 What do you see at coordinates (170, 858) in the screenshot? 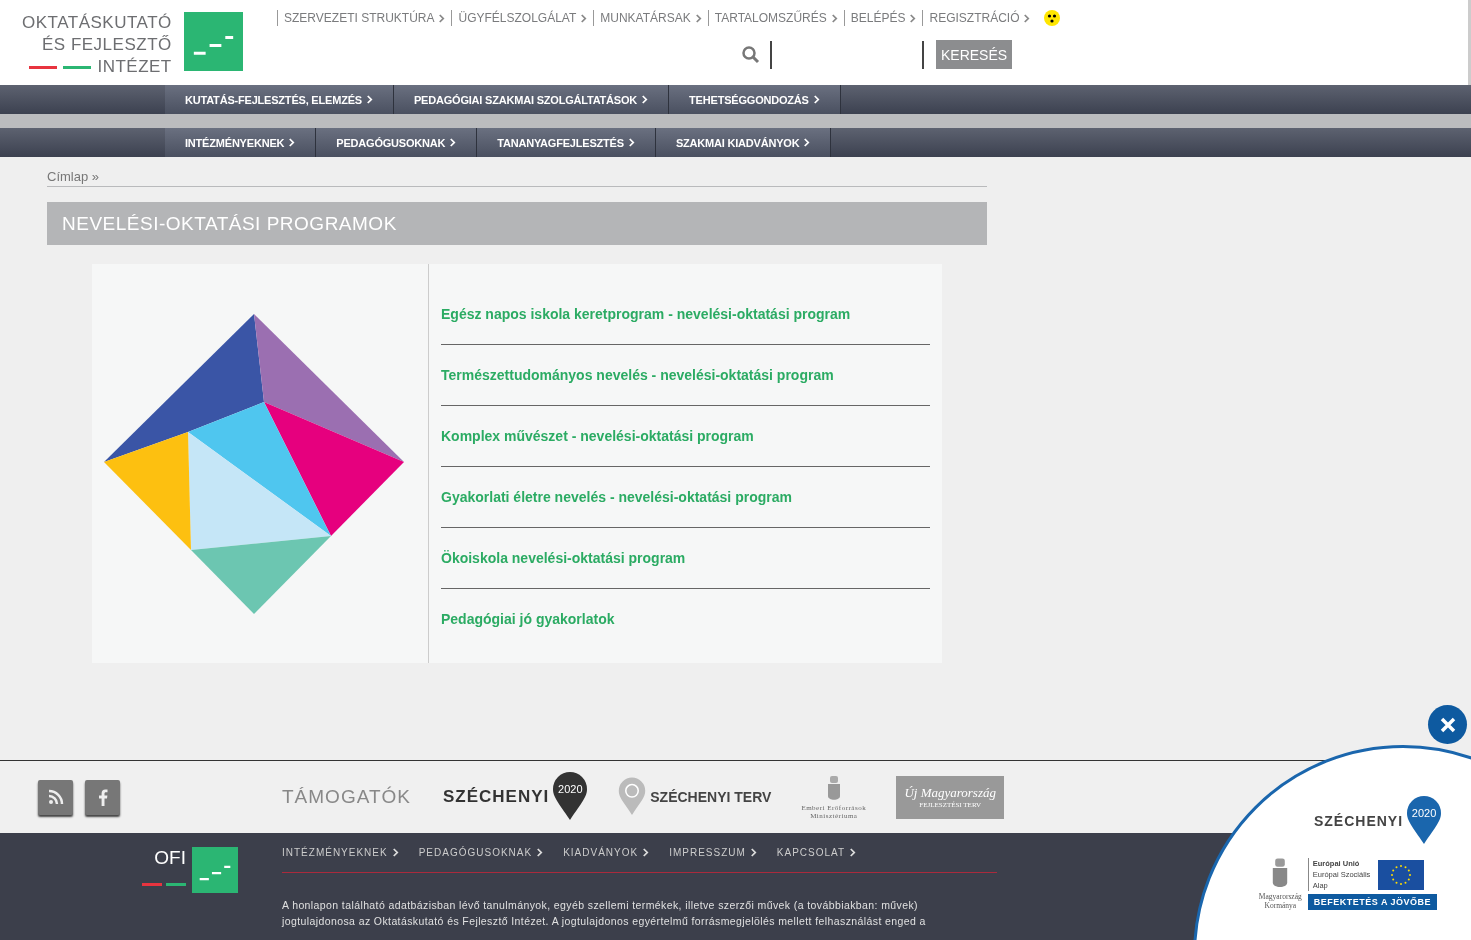
I see `footer-logo-text: OFI` at bounding box center [170, 858].